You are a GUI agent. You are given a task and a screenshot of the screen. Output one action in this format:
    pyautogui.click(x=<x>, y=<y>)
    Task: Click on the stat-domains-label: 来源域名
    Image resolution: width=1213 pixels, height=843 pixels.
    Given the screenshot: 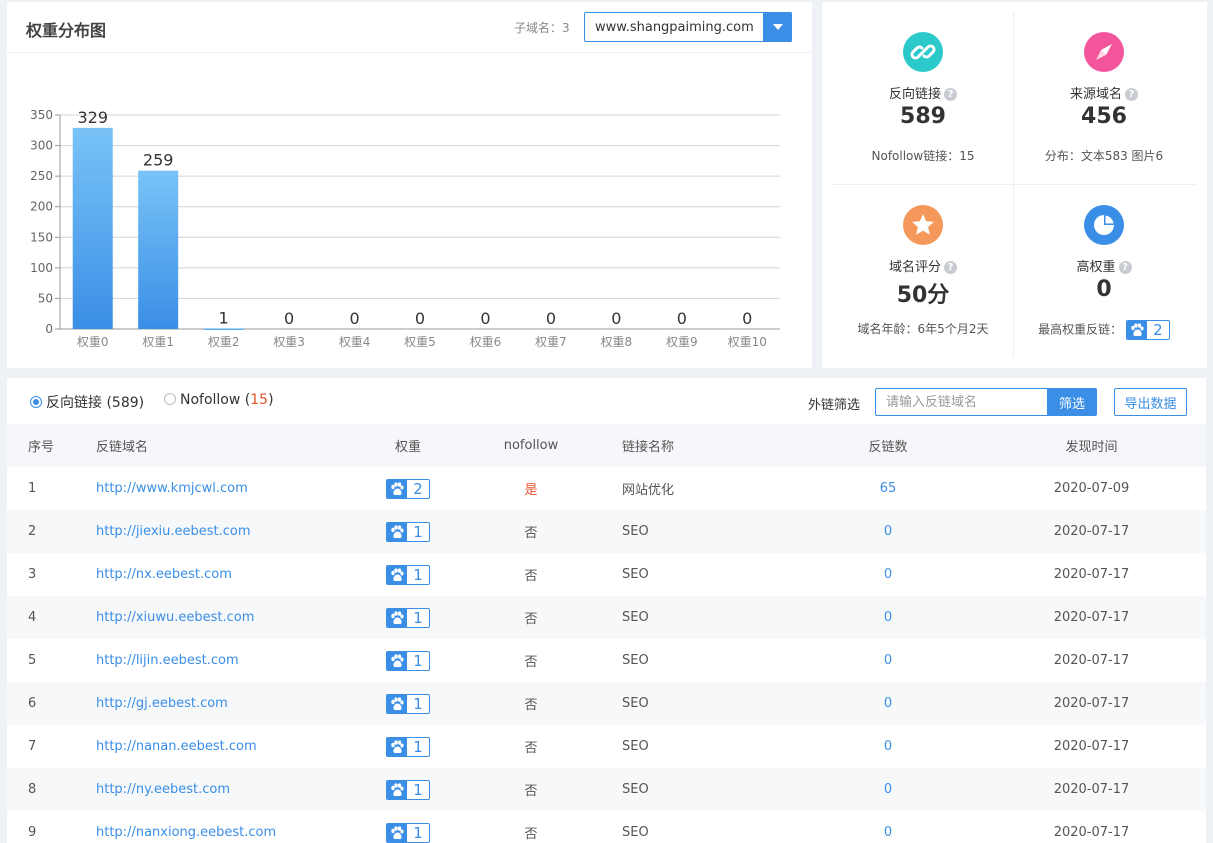 What is the action you would take?
    pyautogui.click(x=1095, y=94)
    